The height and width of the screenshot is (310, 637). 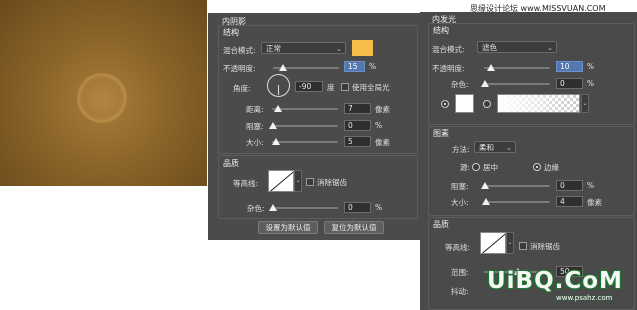 What do you see at coordinates (585, 103) in the screenshot?
I see `gradient-dropdown-arrow: ⌄` at bounding box center [585, 103].